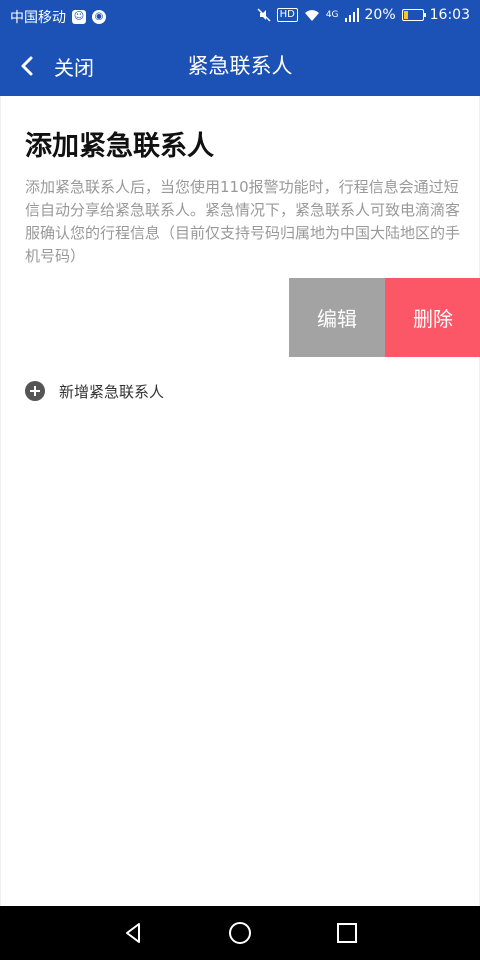 The image size is (480, 960). I want to click on delete-button: 删除, so click(432, 317).